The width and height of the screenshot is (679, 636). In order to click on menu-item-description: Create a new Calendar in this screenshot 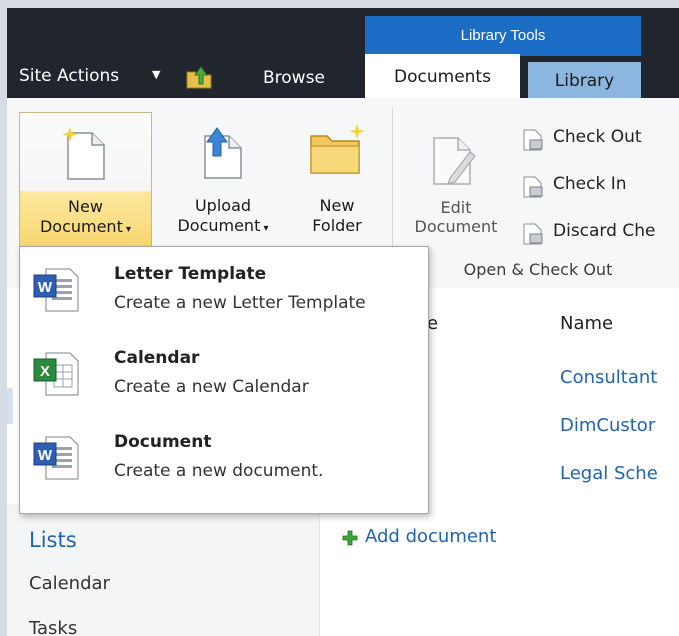, I will do `click(211, 387)`.